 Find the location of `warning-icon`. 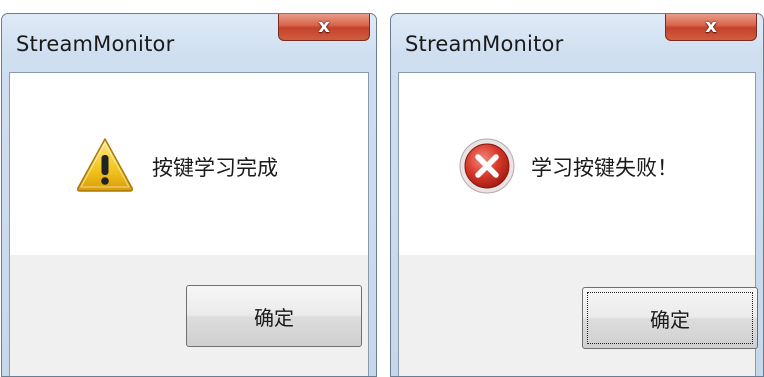

warning-icon is located at coordinates (105, 165).